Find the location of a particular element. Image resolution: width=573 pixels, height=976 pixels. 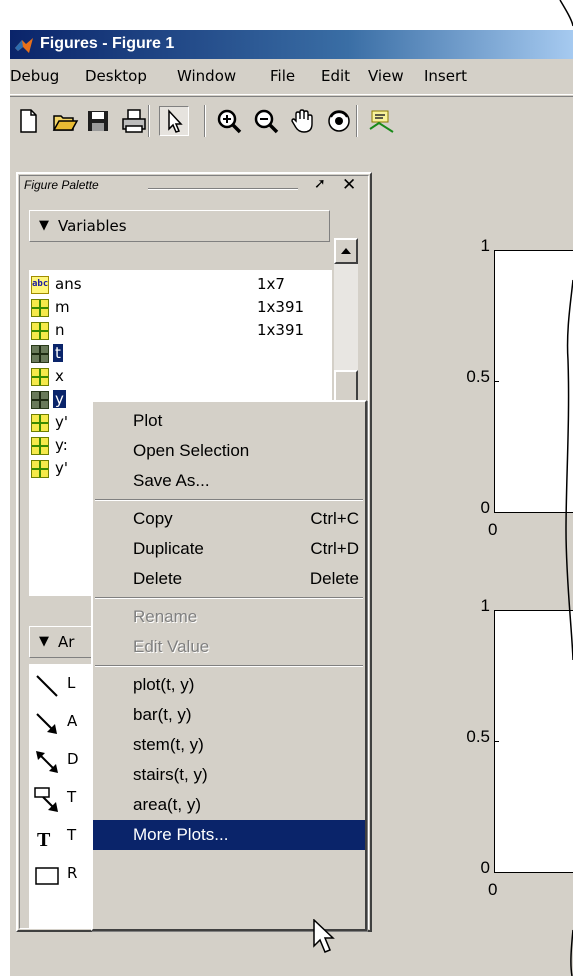

scroll-track is located at coordinates (346, 317).